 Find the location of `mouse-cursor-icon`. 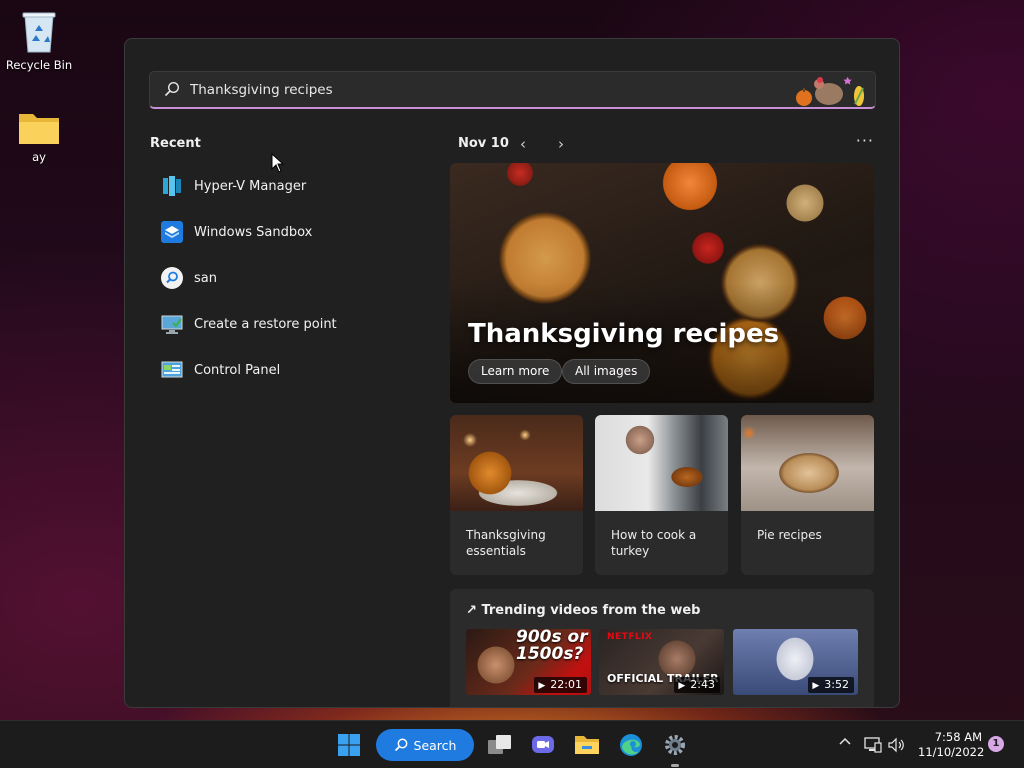

mouse-cursor-icon is located at coordinates (278, 163).